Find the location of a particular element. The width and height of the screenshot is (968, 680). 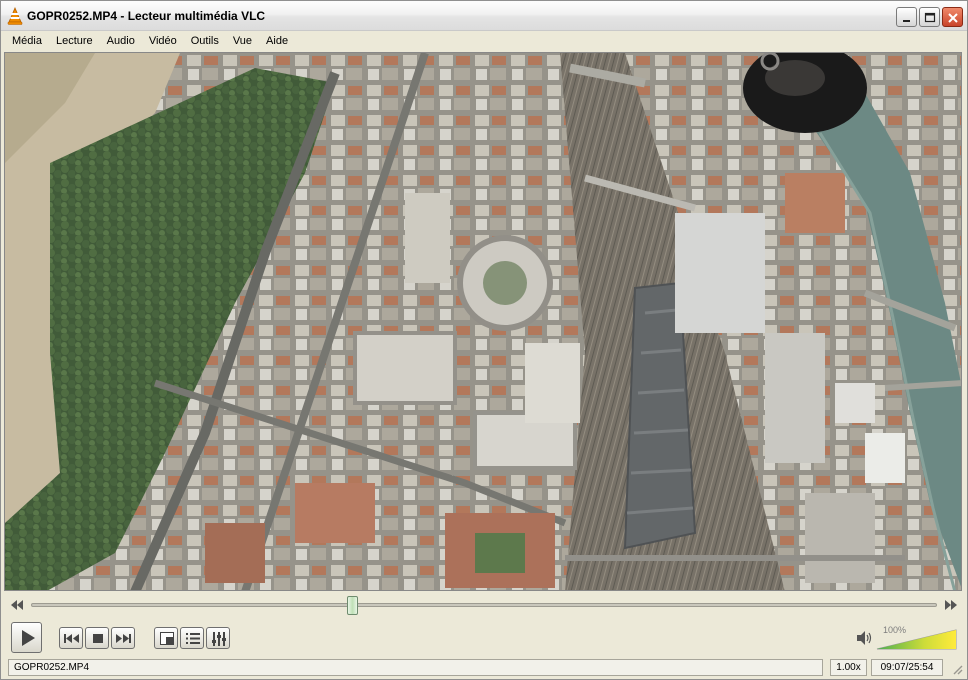

controls-bar: 100% is located at coordinates (484, 638).